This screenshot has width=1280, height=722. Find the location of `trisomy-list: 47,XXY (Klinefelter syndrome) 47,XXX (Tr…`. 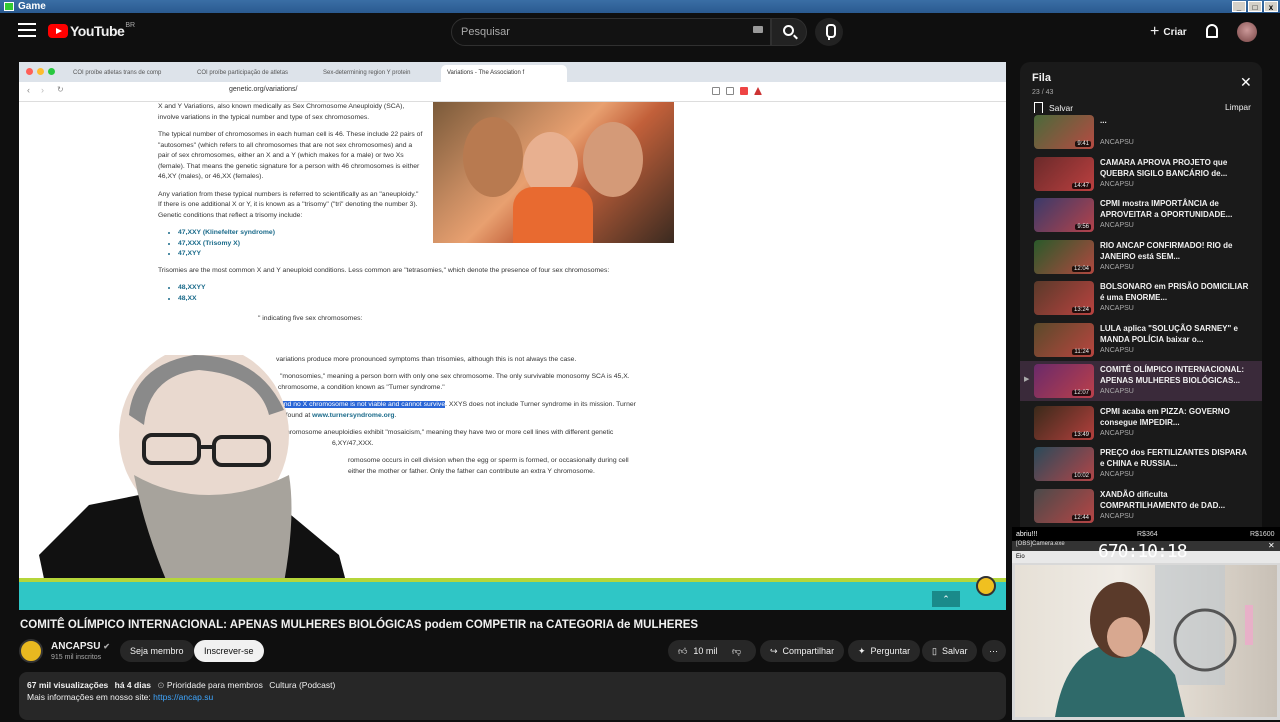

trisomy-list: 47,XXY (Klinefelter syndrome) 47,XXX (Tr… is located at coordinates (428, 244).